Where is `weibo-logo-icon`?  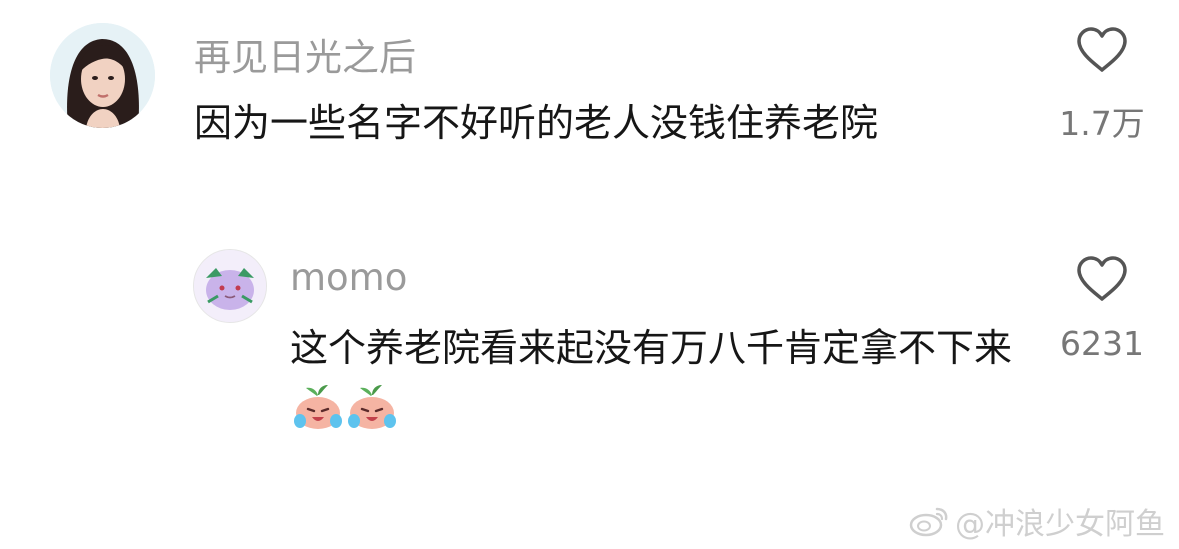
weibo-logo-icon is located at coordinates (928, 522).